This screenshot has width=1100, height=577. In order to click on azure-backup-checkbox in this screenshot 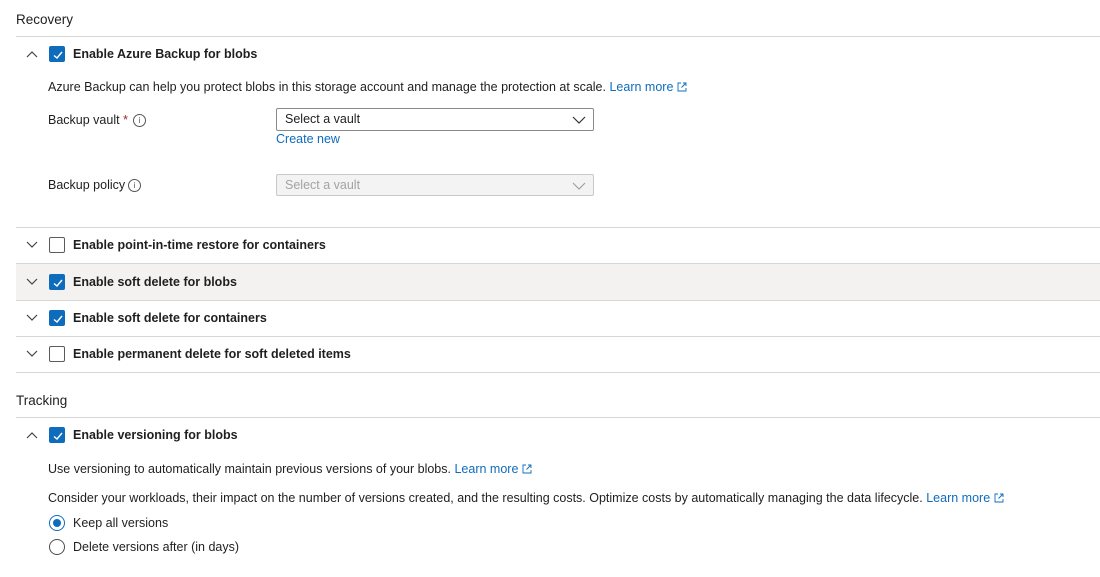, I will do `click(57, 54)`.